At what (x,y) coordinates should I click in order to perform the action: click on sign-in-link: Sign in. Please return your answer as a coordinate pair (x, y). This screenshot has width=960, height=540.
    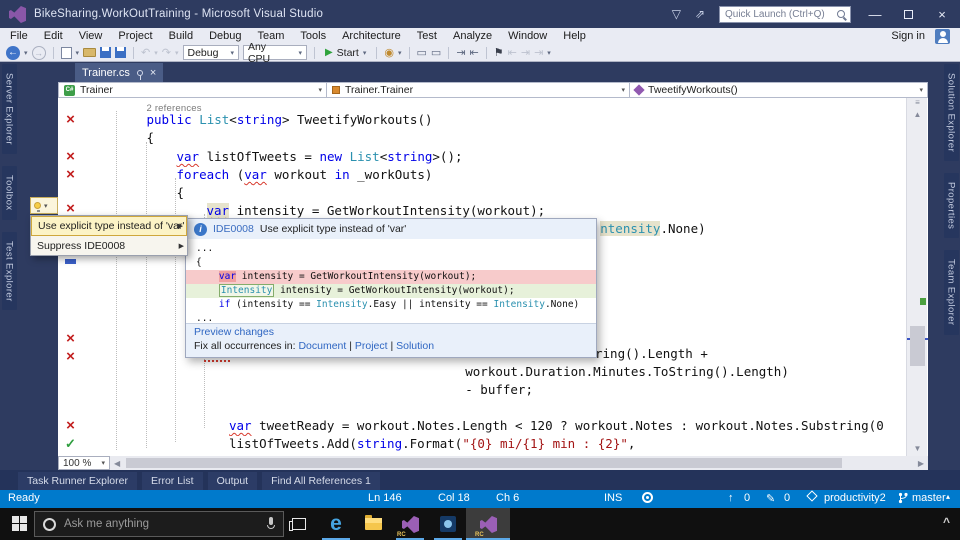
    Looking at the image, I should click on (913, 36).